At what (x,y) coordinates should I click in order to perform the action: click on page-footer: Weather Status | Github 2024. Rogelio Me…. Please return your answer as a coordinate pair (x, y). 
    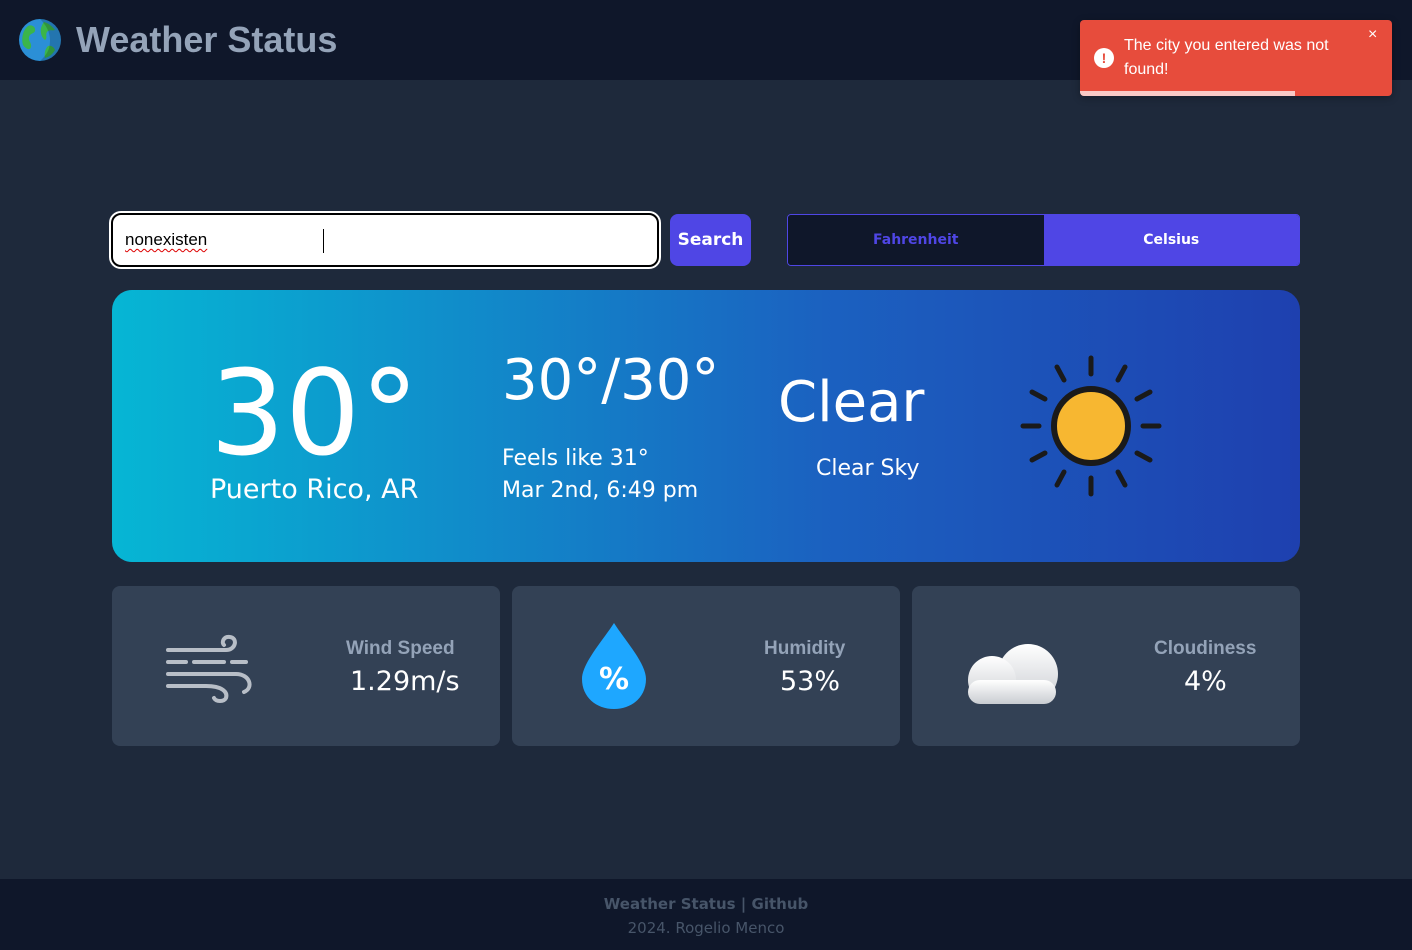
    Looking at the image, I should click on (706, 914).